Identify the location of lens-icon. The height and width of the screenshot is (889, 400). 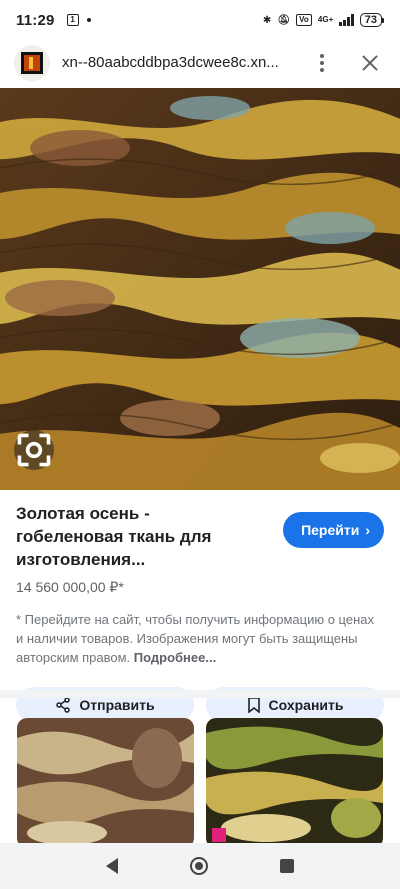
(34, 450).